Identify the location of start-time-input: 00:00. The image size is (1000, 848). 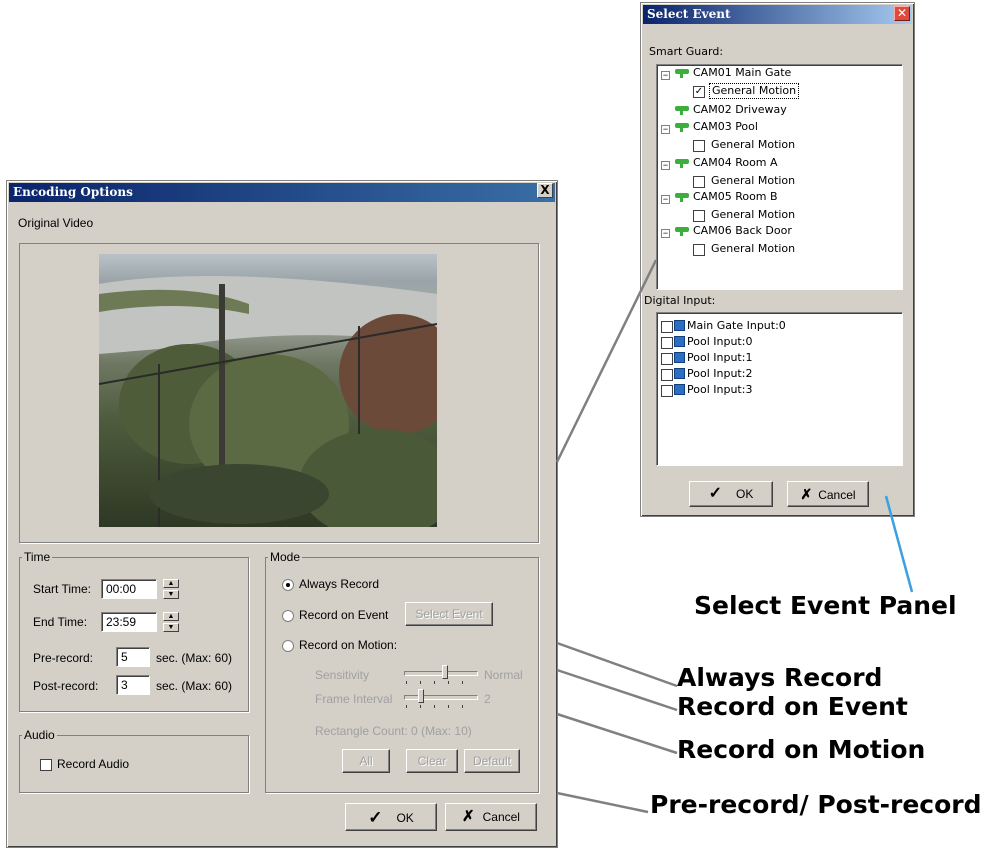
(129, 589).